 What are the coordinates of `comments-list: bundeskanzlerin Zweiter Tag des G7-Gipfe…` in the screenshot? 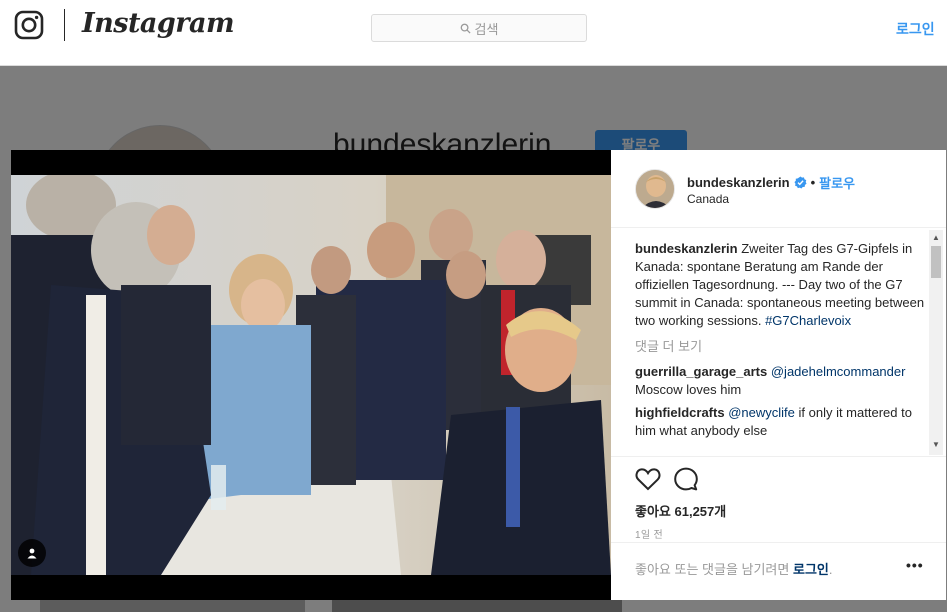 It's located at (782, 347).